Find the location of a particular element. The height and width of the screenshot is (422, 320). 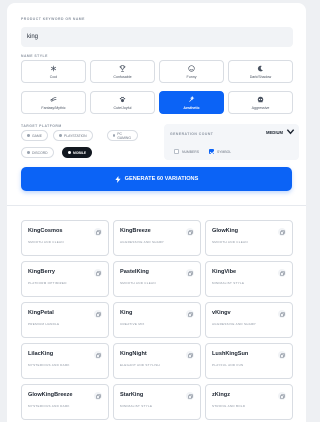

result-card: KingBerry PLATFORM OPTIMIZED is located at coordinates (65, 279).